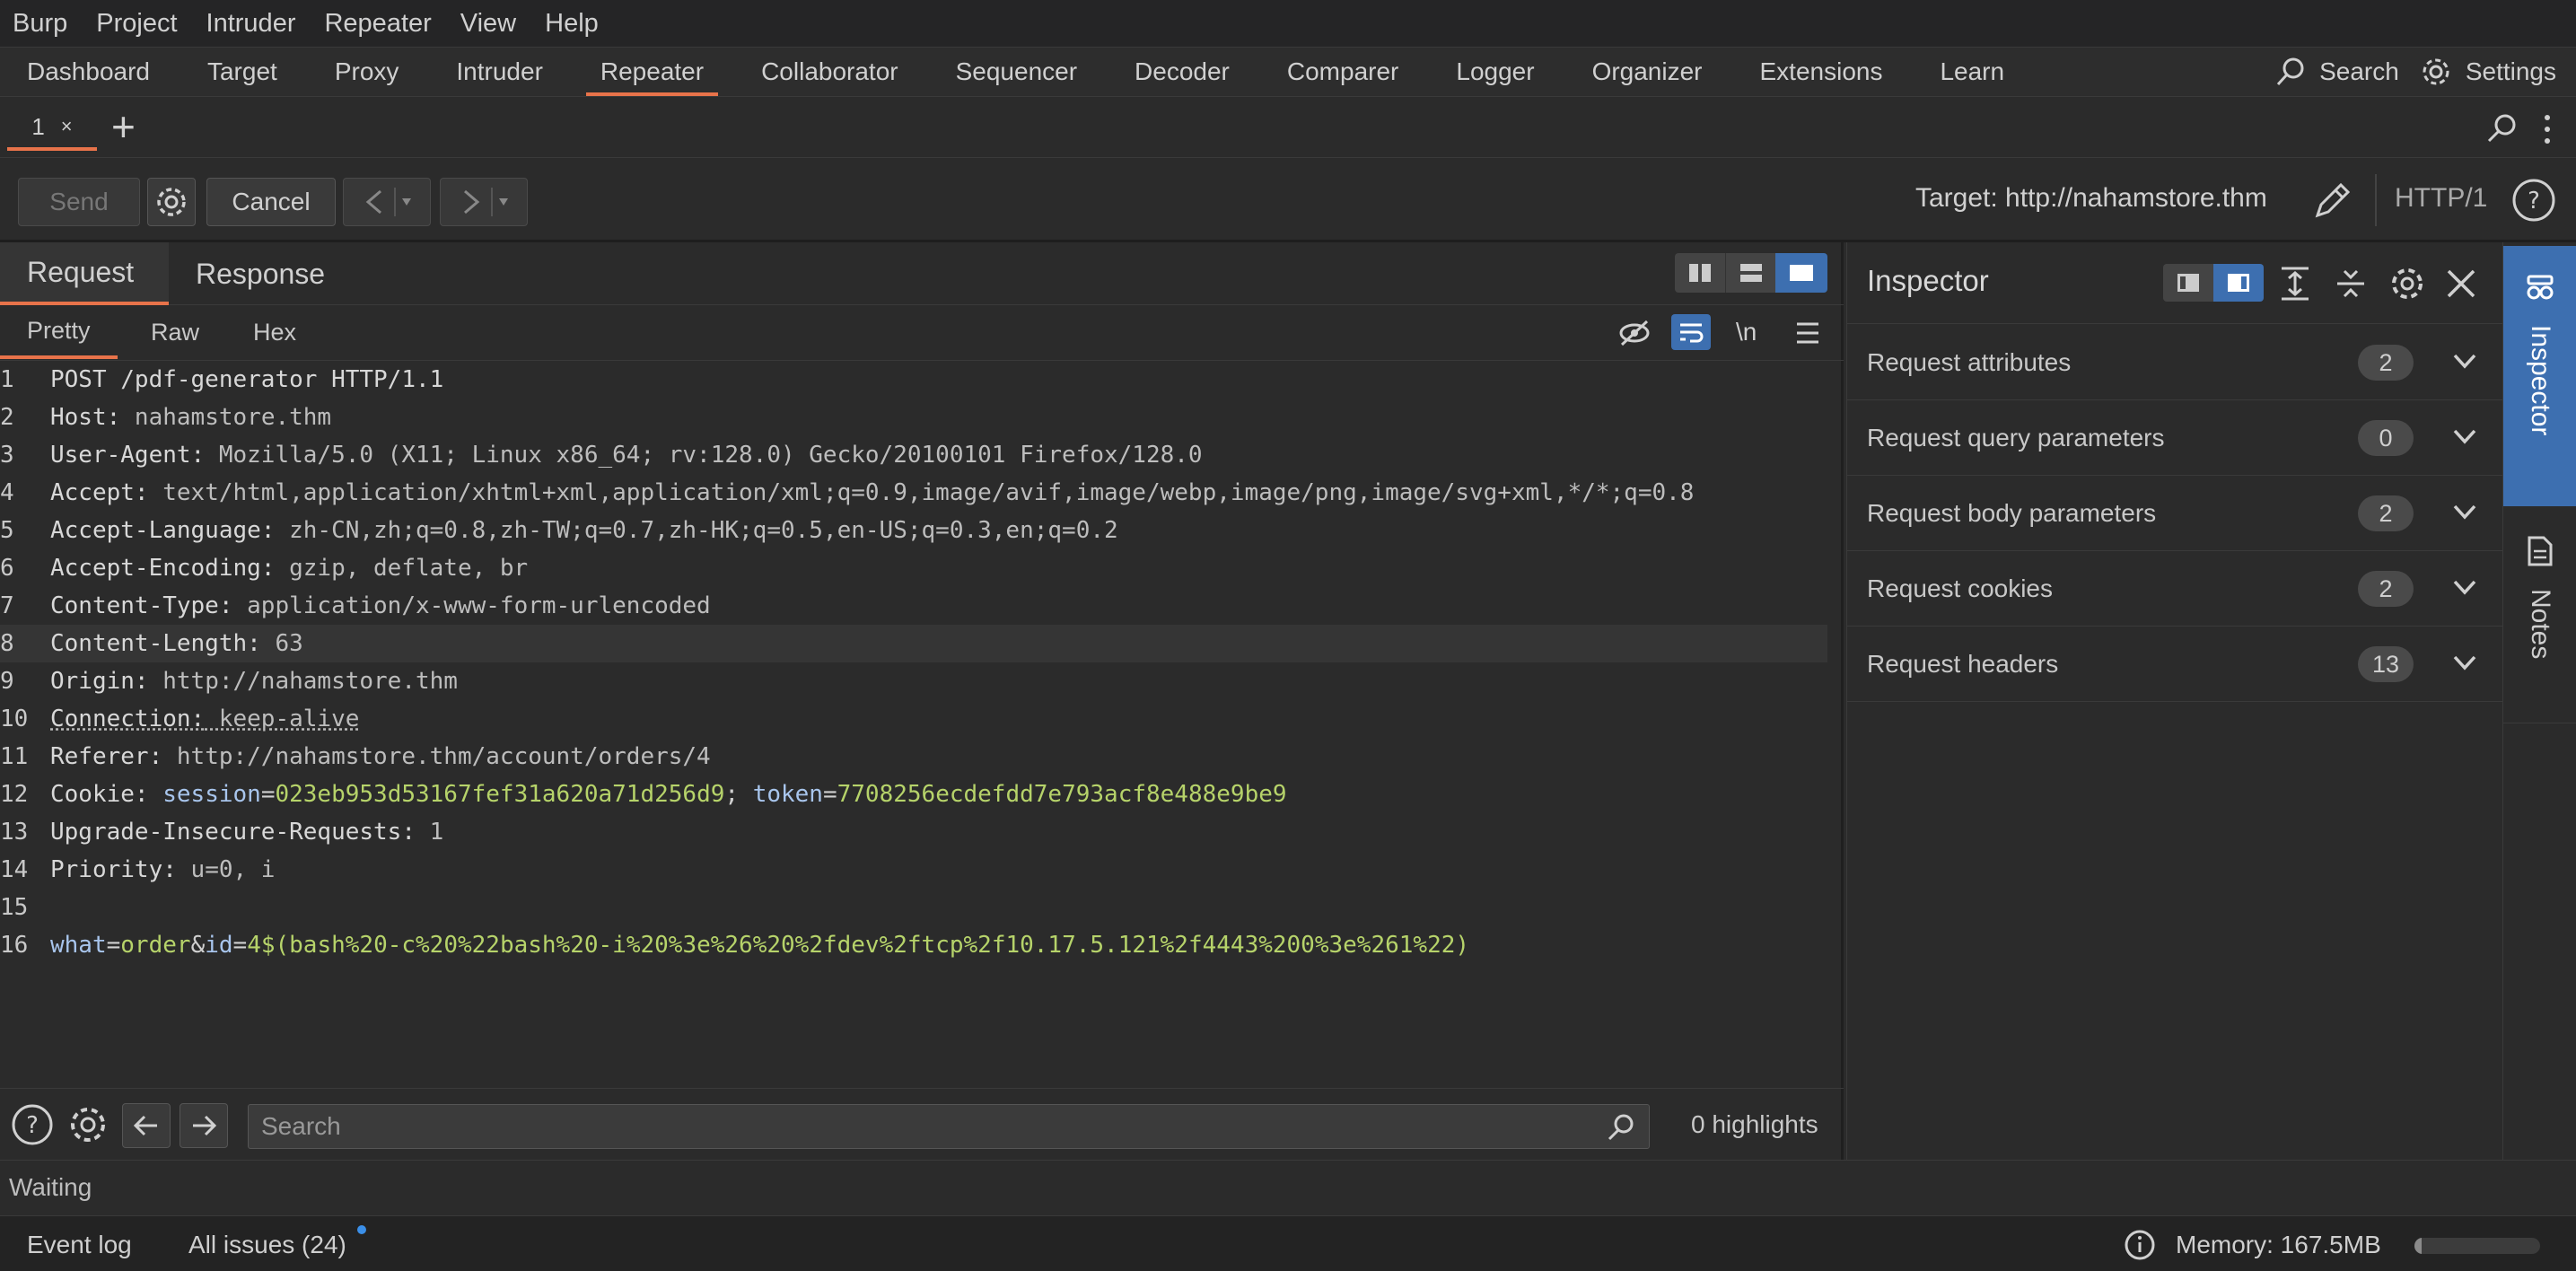 The height and width of the screenshot is (1271, 2576). What do you see at coordinates (2351, 284) in the screenshot?
I see `collapse-all-icon` at bounding box center [2351, 284].